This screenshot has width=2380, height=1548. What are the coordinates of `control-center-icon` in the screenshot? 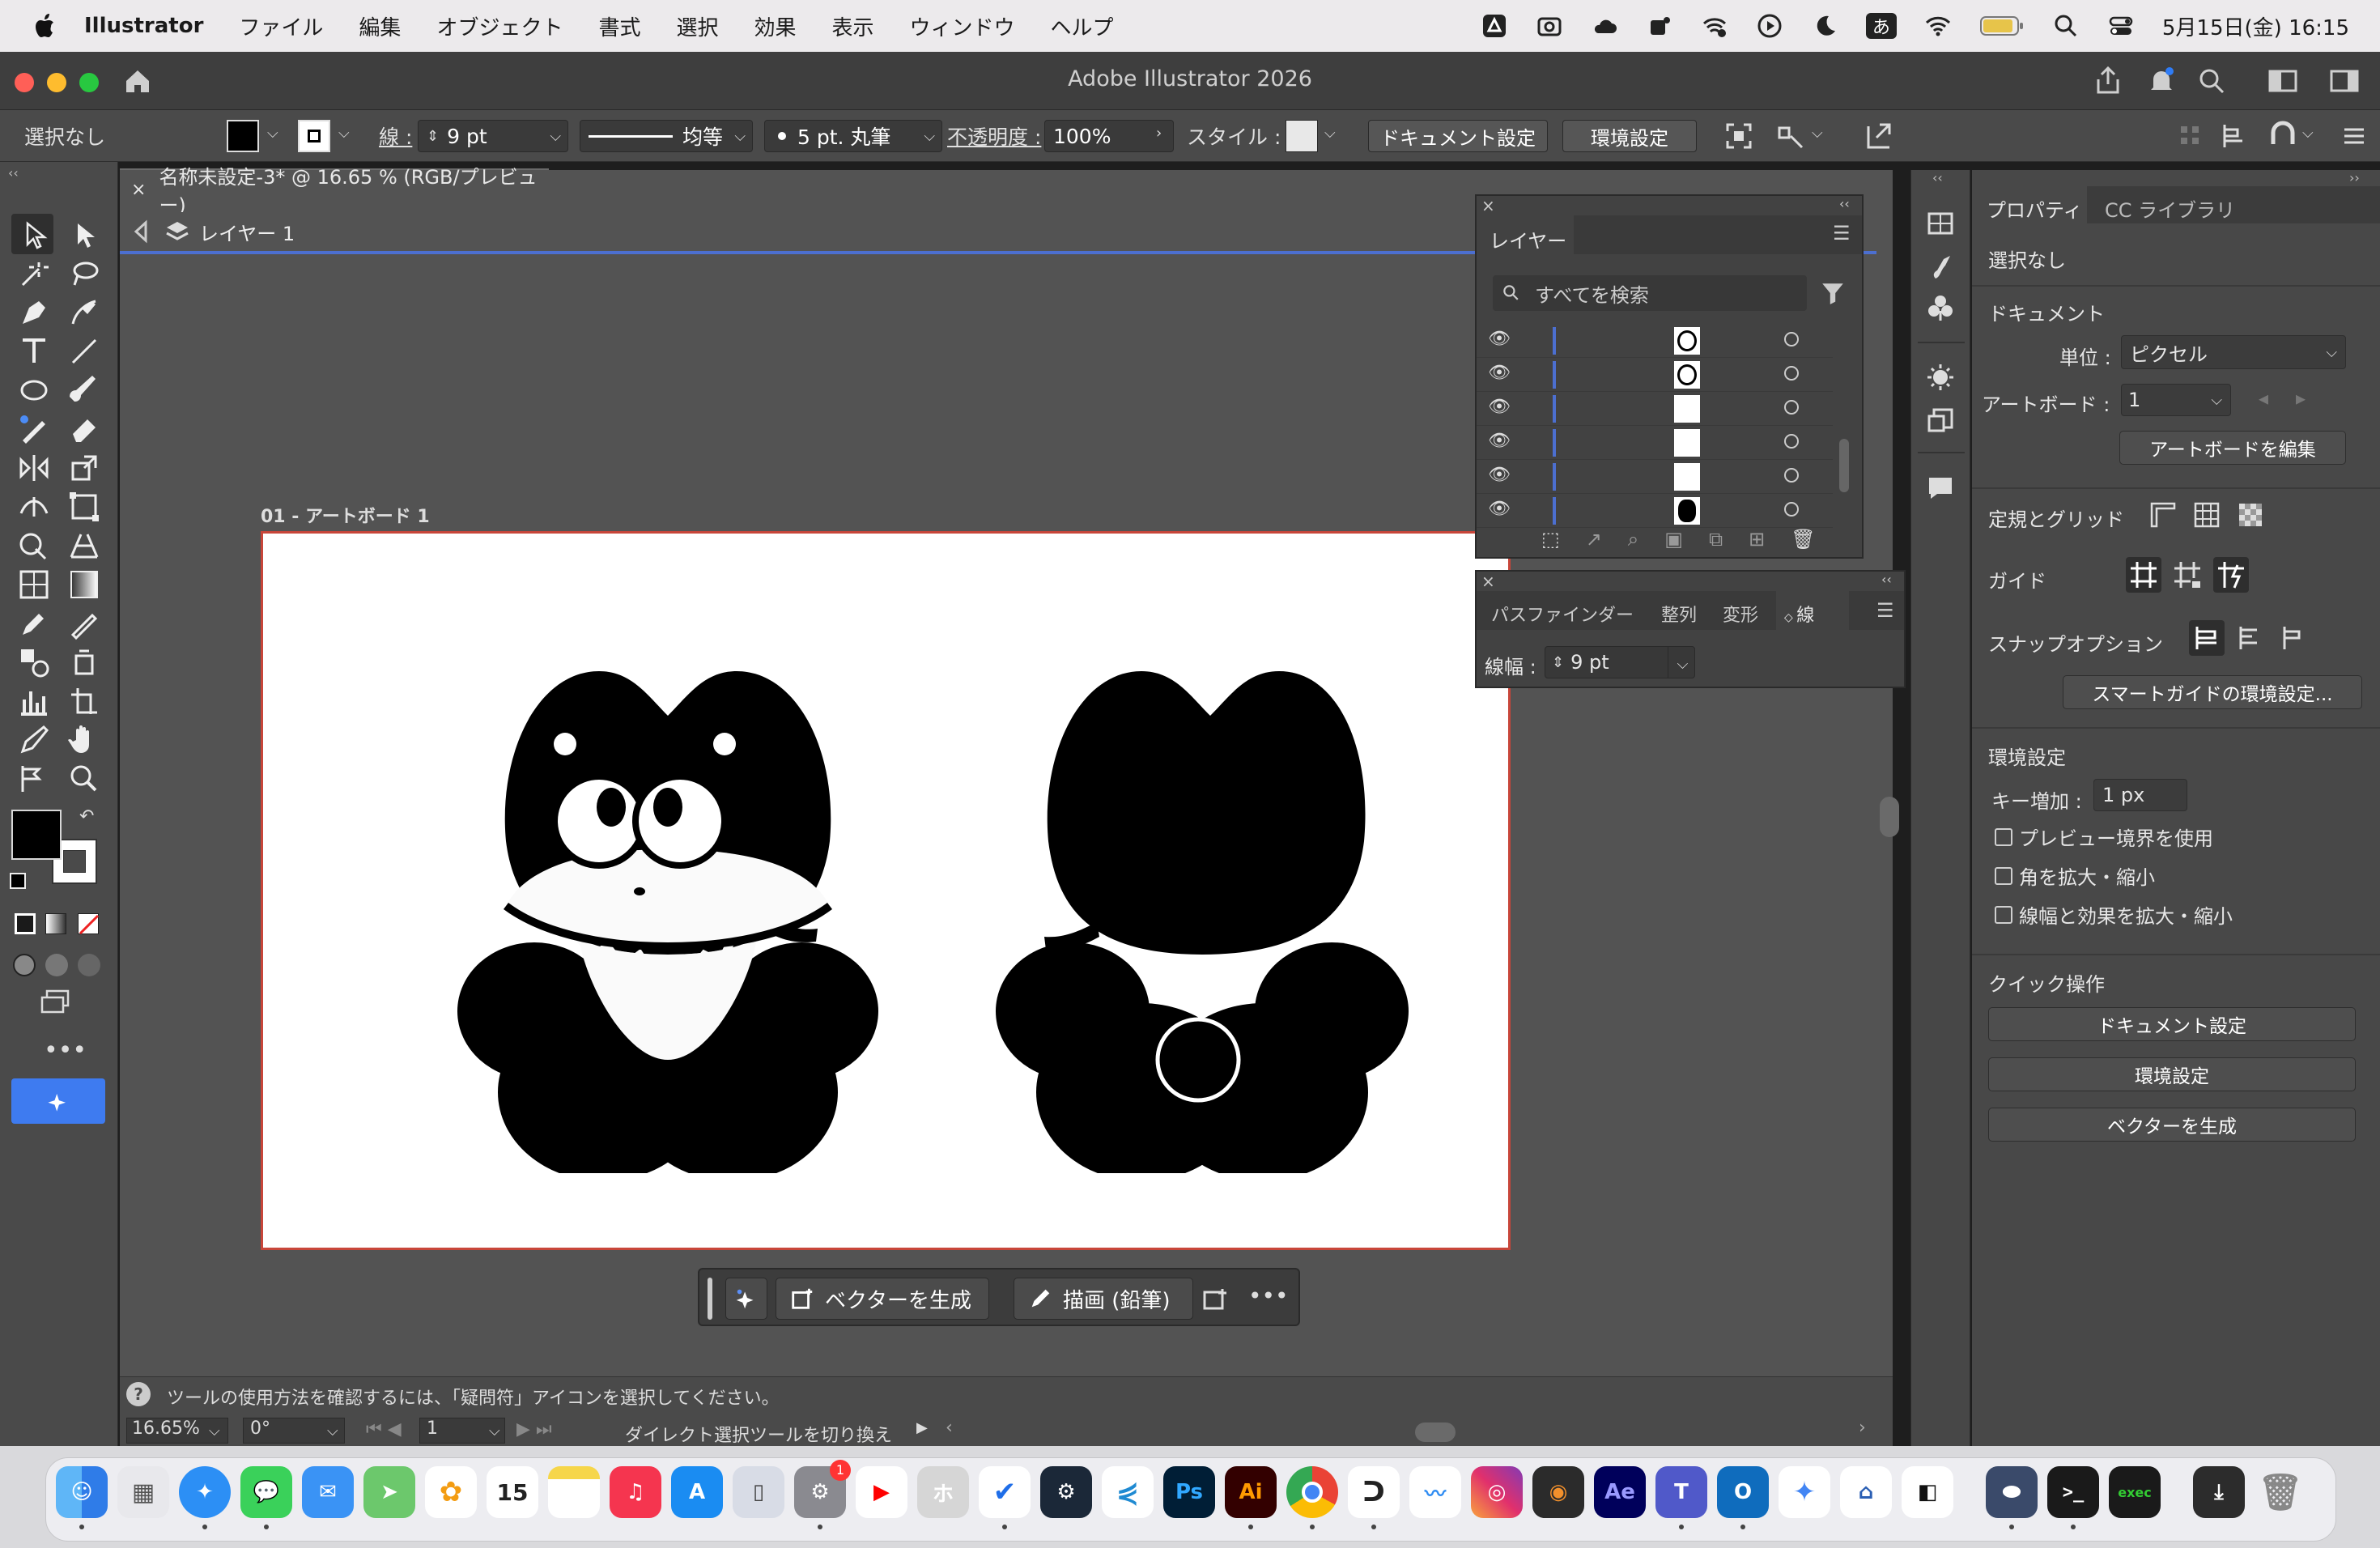 It's located at (2121, 26).